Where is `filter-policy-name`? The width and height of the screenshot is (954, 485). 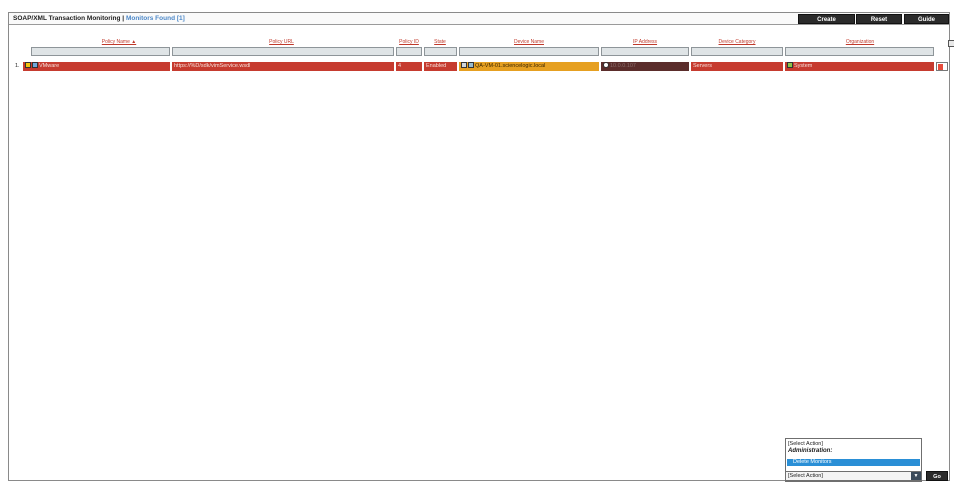 filter-policy-name is located at coordinates (100, 51).